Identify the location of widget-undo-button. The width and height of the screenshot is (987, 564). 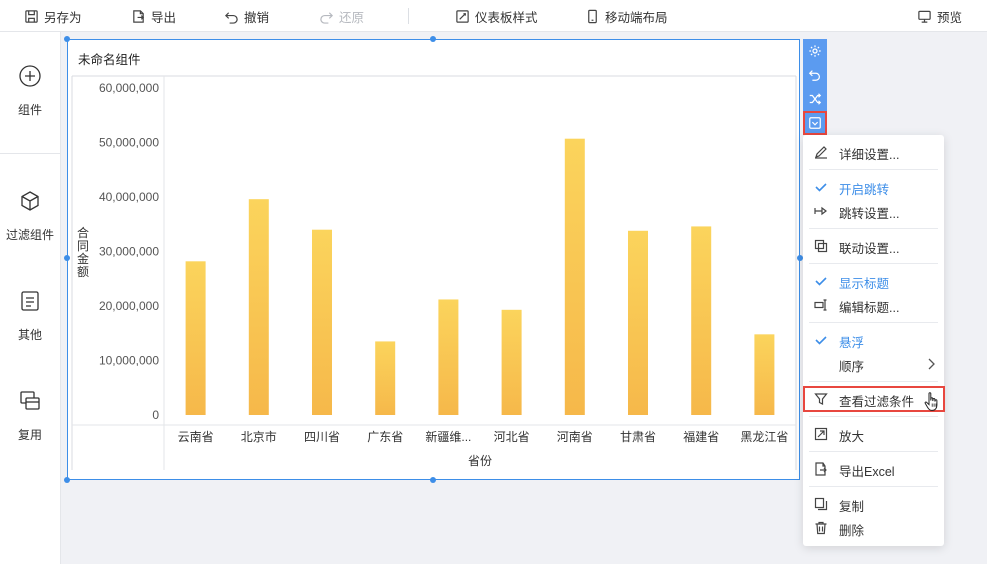
(815, 75).